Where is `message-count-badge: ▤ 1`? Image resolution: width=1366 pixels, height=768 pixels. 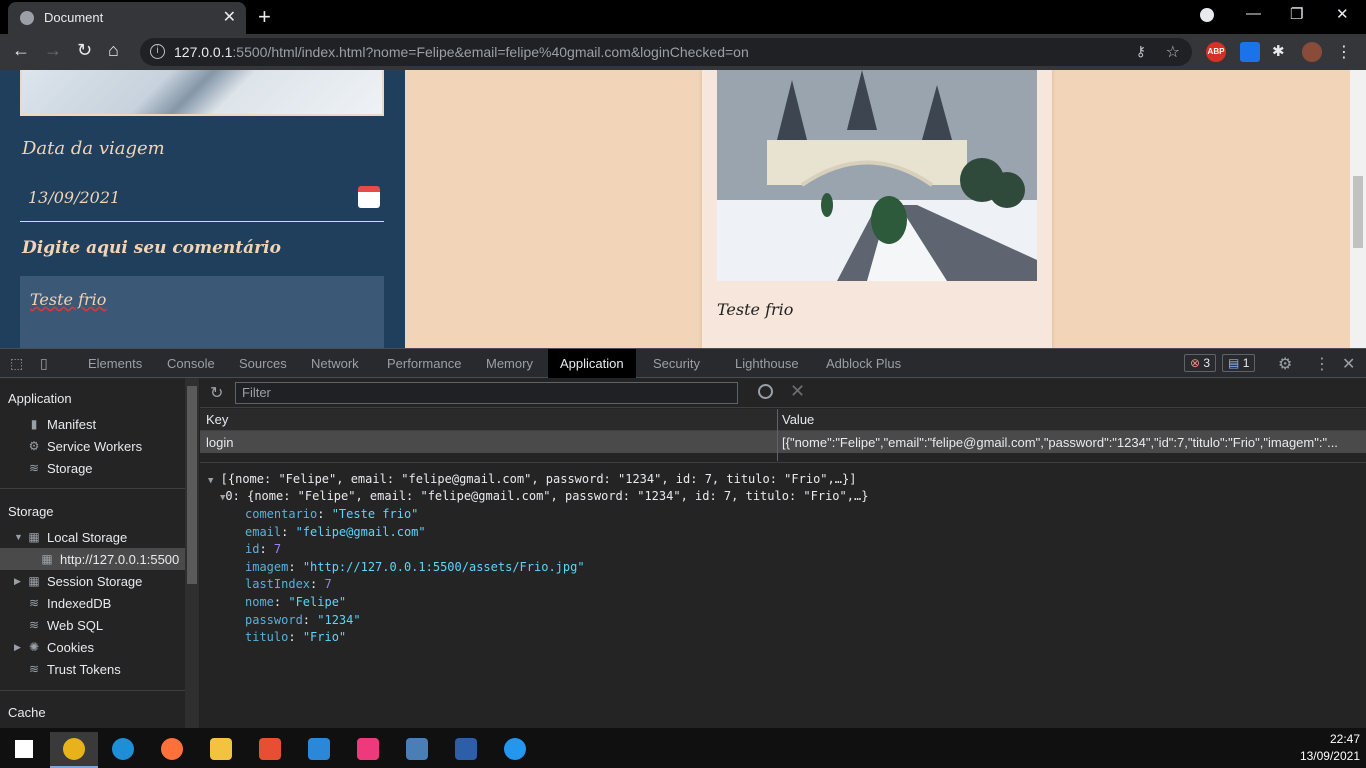
message-count-badge: ▤ 1 is located at coordinates (1239, 363).